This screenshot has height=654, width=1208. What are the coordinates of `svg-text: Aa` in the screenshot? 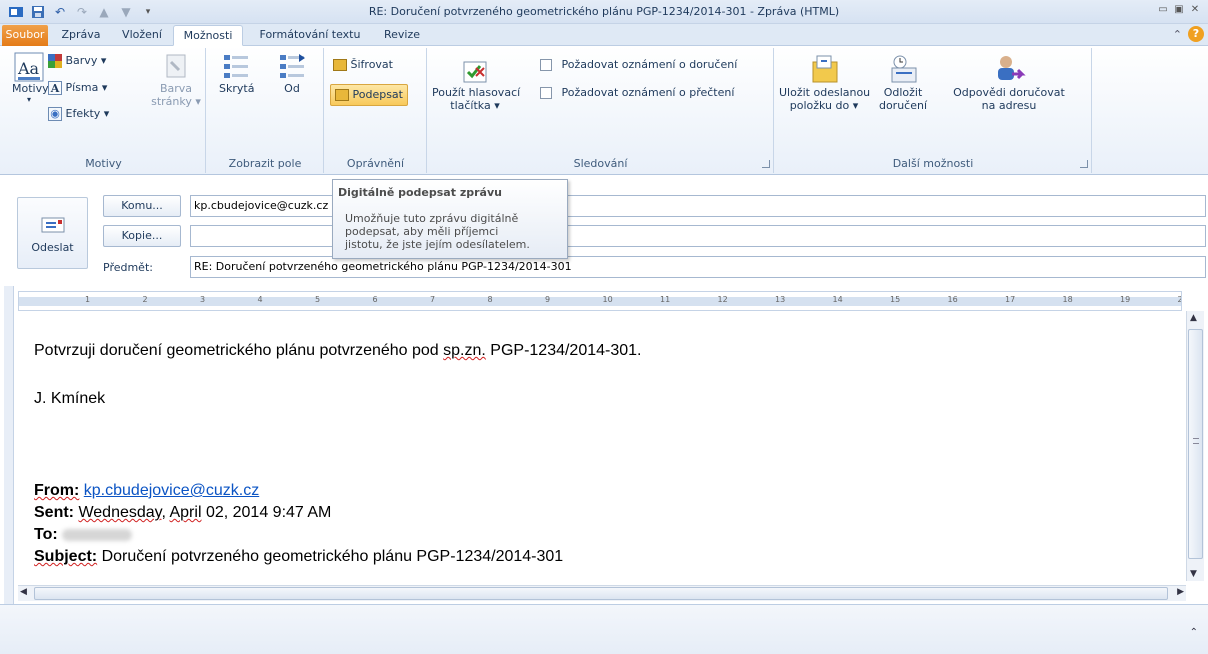 It's located at (28, 68).